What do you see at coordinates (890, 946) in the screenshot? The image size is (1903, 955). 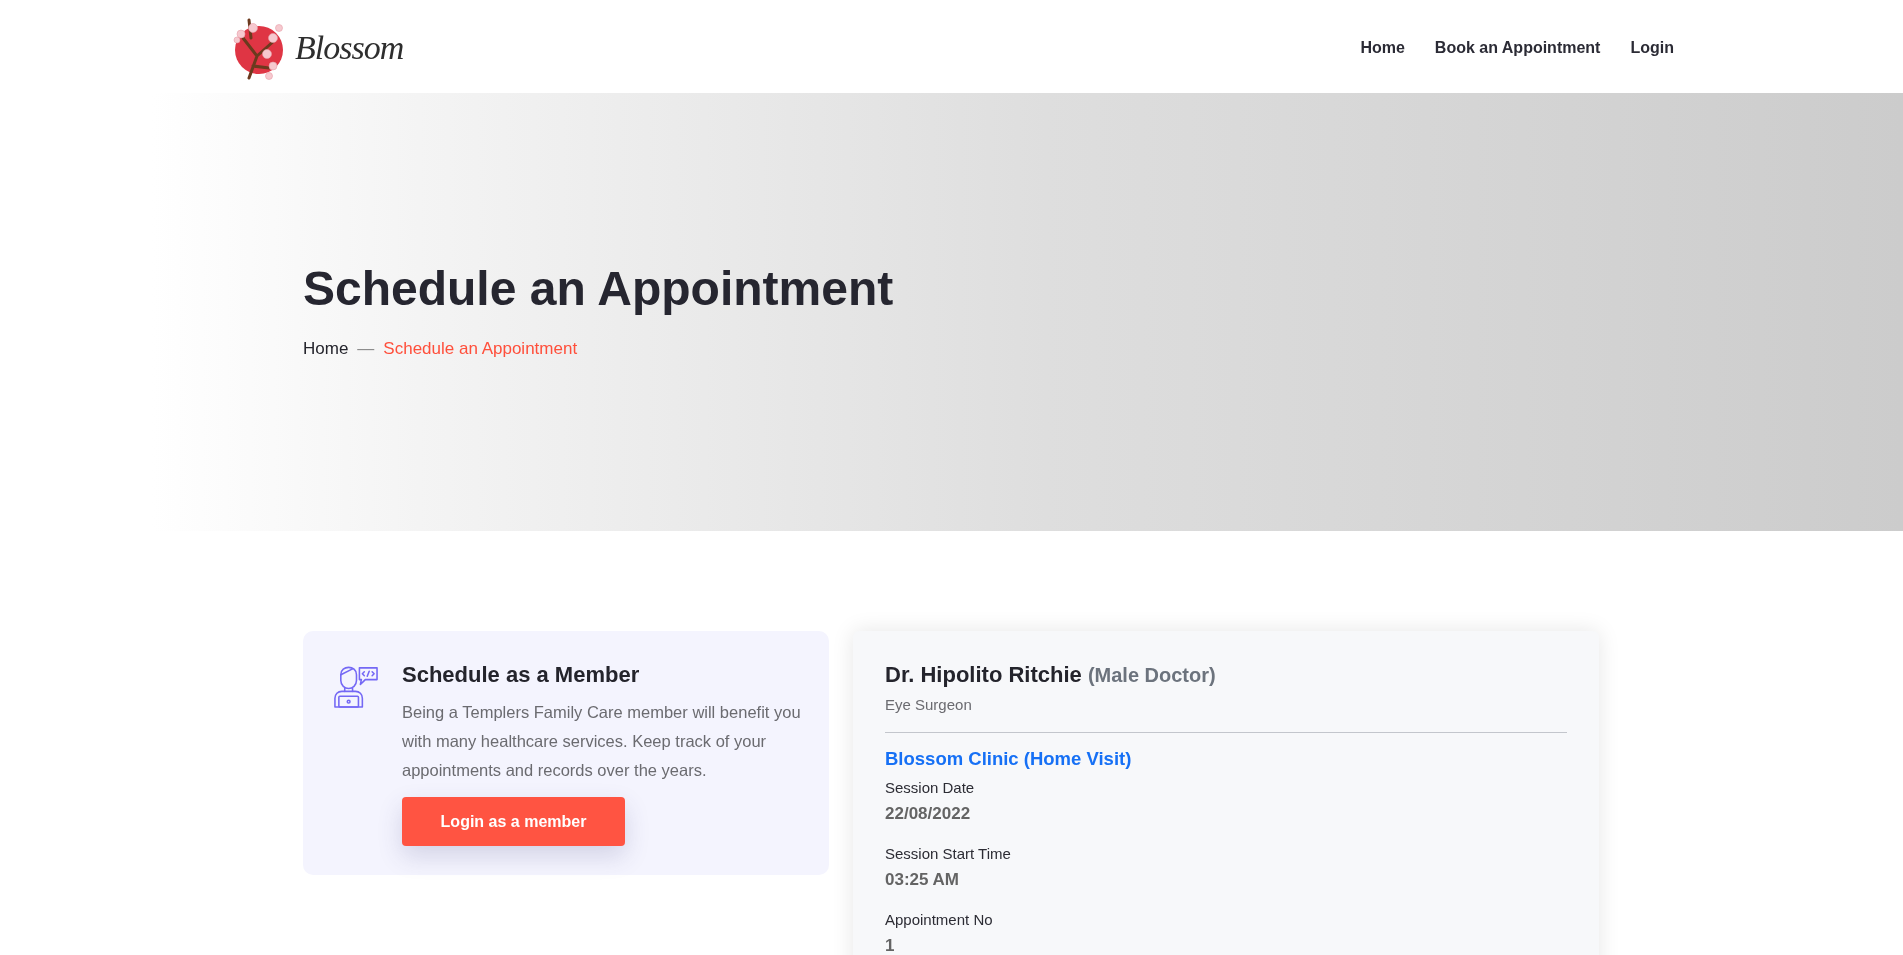 I see `session-field-value: 1` at bounding box center [890, 946].